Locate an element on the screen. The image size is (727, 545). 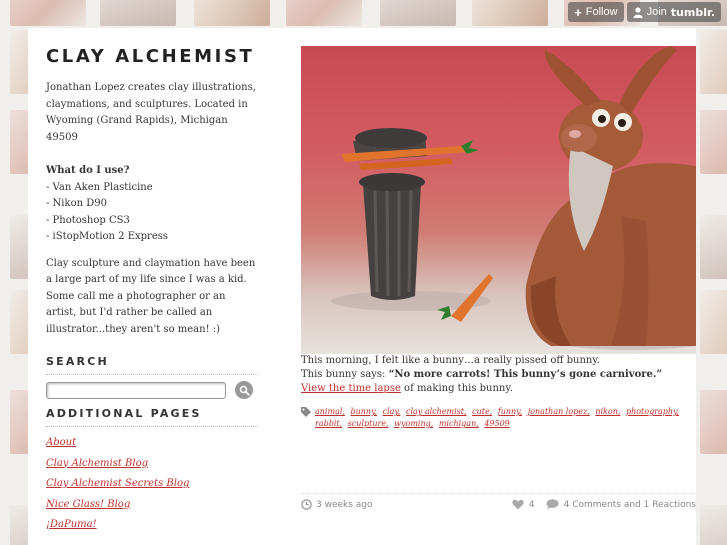
tumblr-brand: tumblr. is located at coordinates (692, 12).